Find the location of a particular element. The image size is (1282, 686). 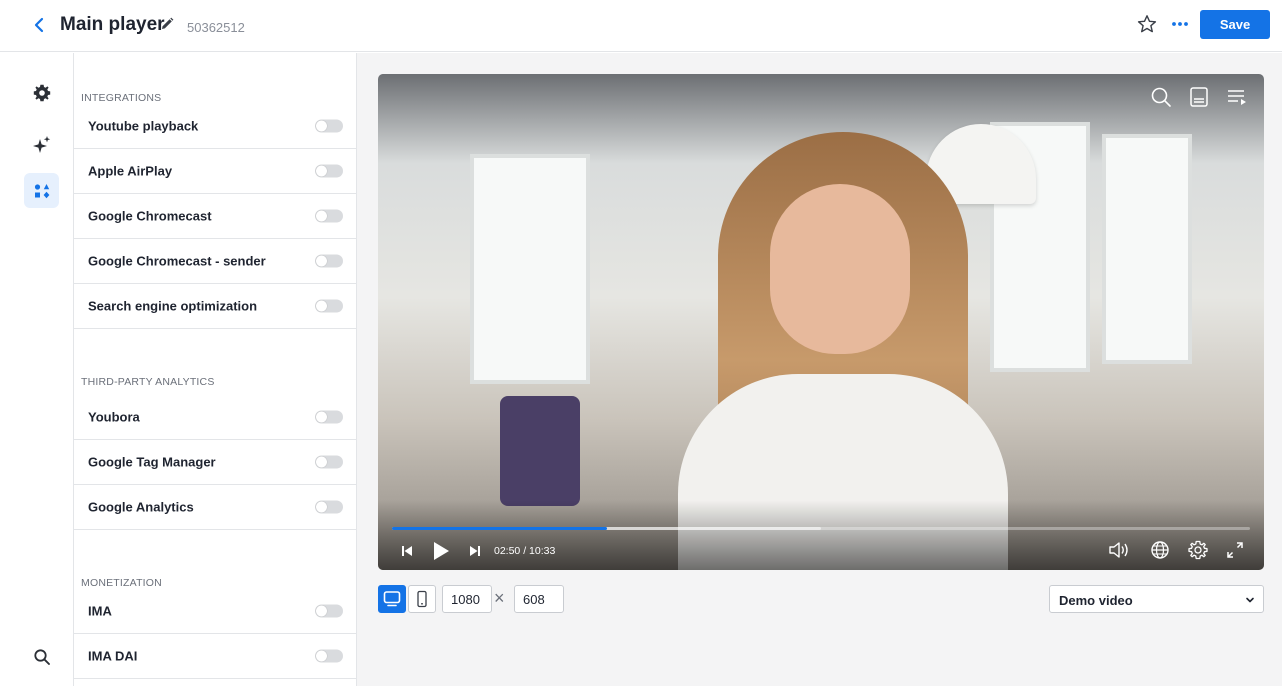

width-input is located at coordinates (467, 599).